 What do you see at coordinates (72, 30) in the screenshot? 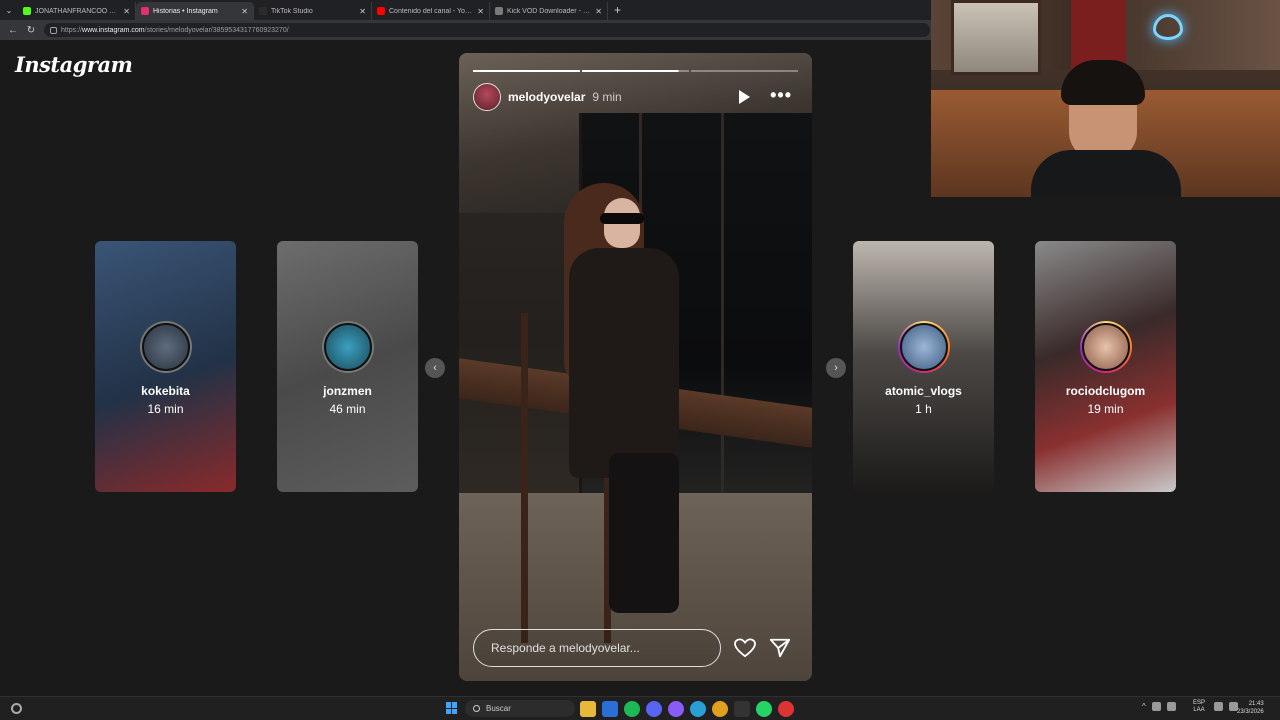
I see `url-prefix: https://` at bounding box center [72, 30].